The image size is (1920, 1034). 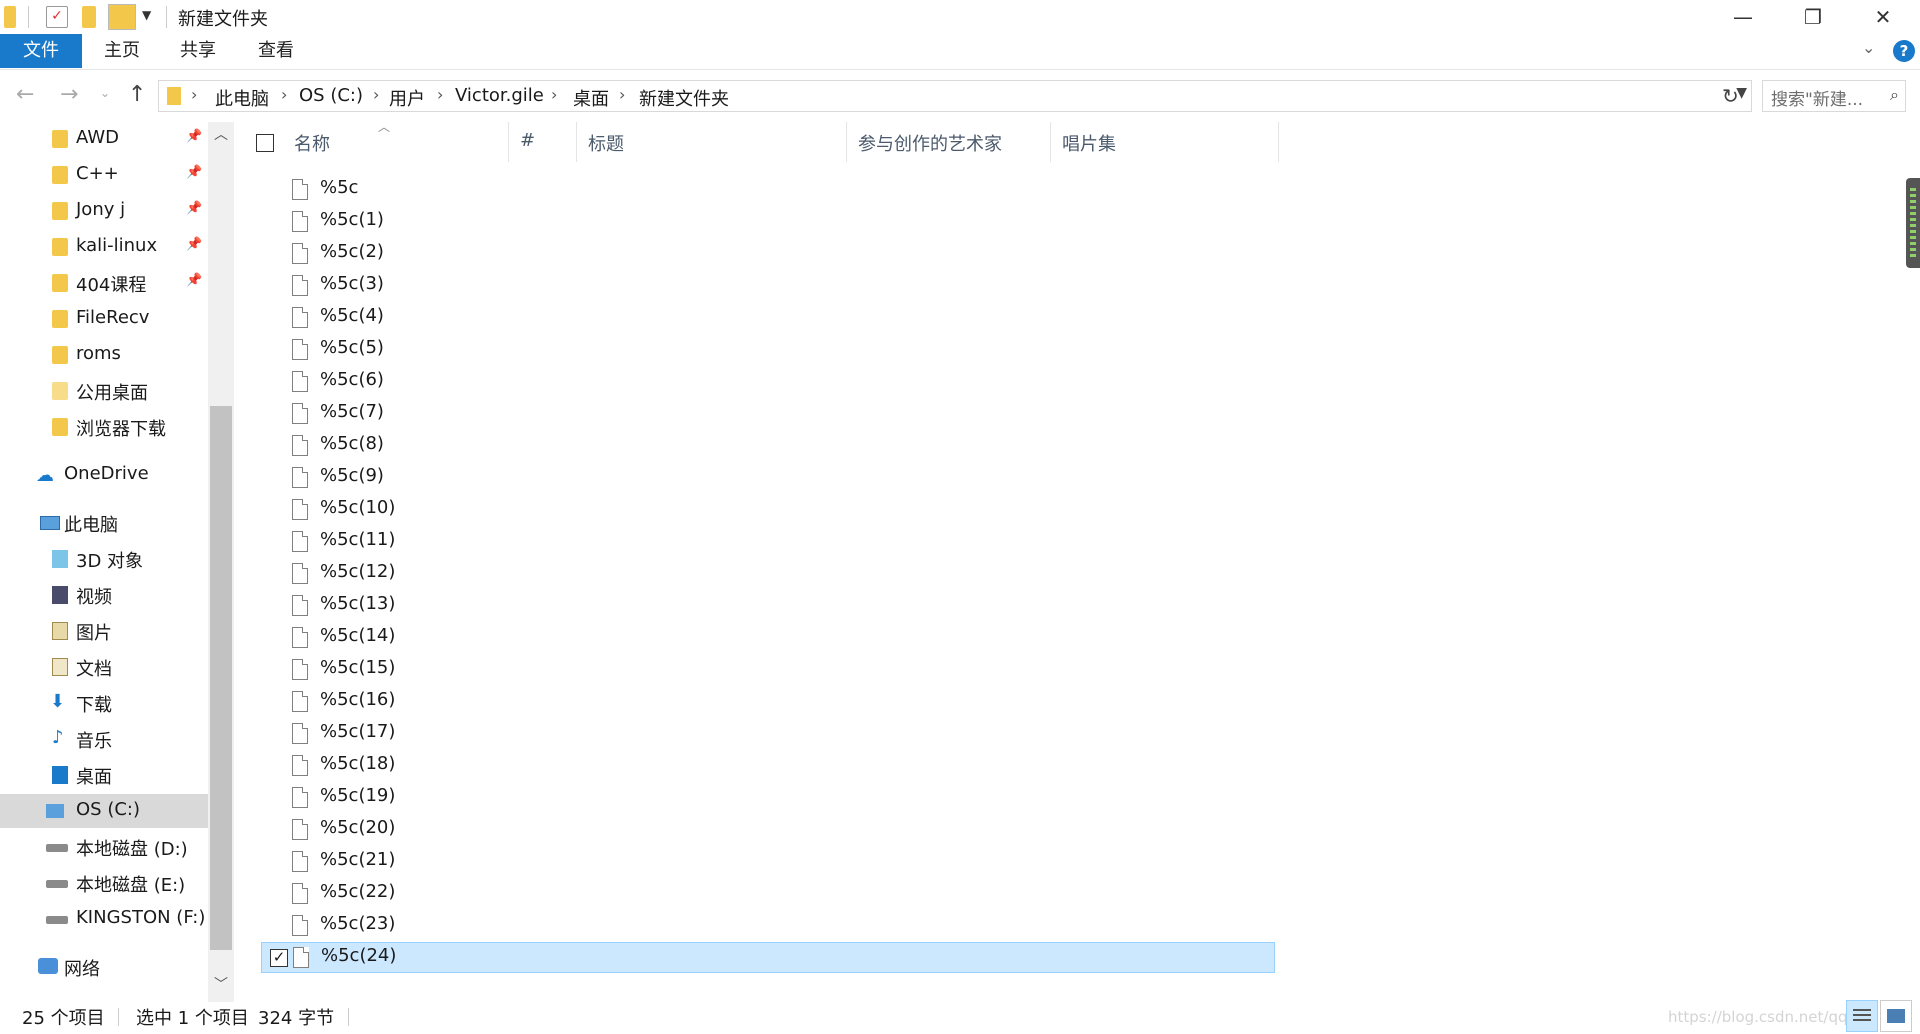 I want to click on column-title: 标题, so click(x=606, y=143).